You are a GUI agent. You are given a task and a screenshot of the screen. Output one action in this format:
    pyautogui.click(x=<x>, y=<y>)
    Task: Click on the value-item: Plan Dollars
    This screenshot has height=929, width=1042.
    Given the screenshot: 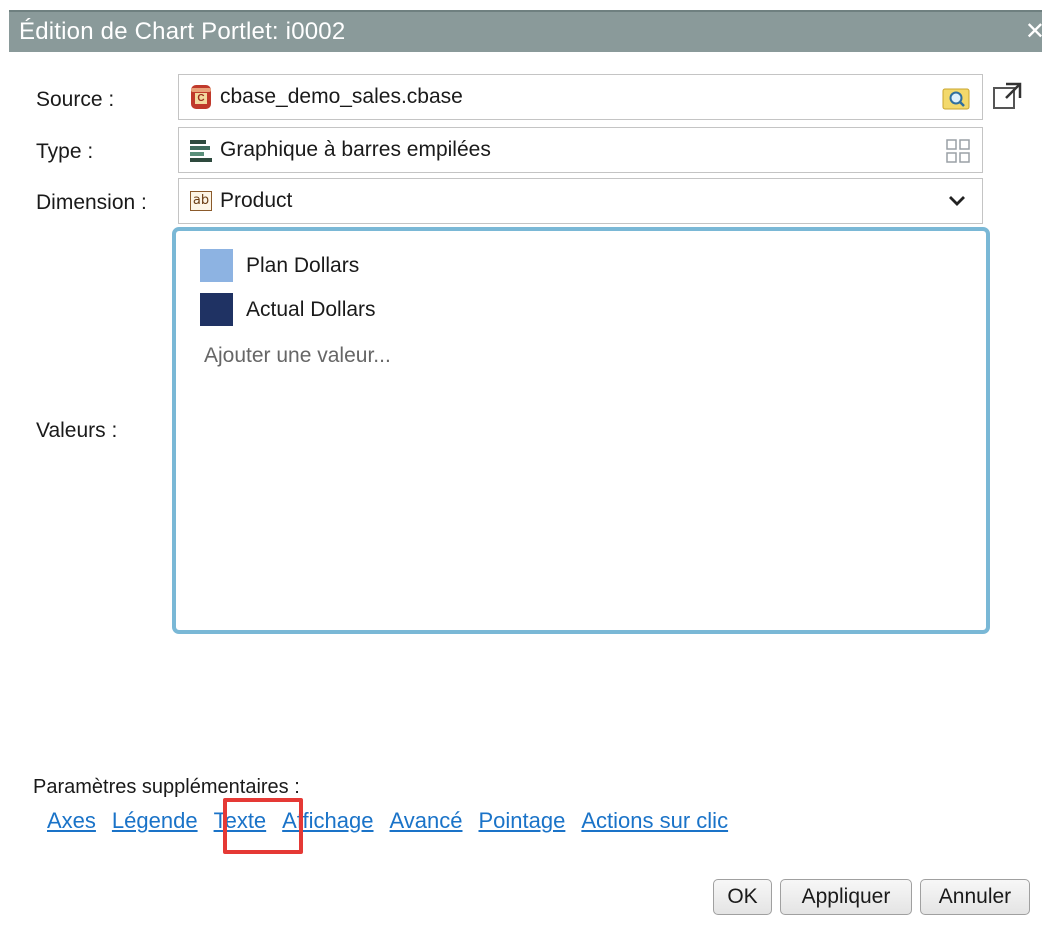 What is the action you would take?
    pyautogui.click(x=279, y=265)
    